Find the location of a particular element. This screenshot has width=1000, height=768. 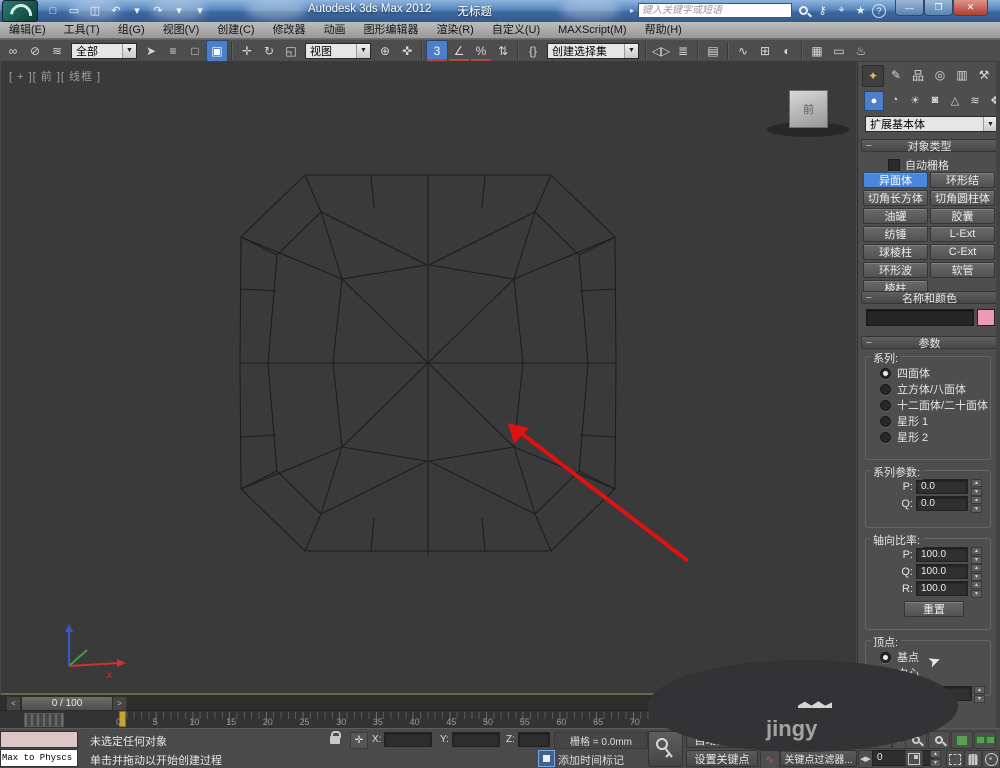

frame-spinner: ▲ ▼ is located at coordinates (935, 758).